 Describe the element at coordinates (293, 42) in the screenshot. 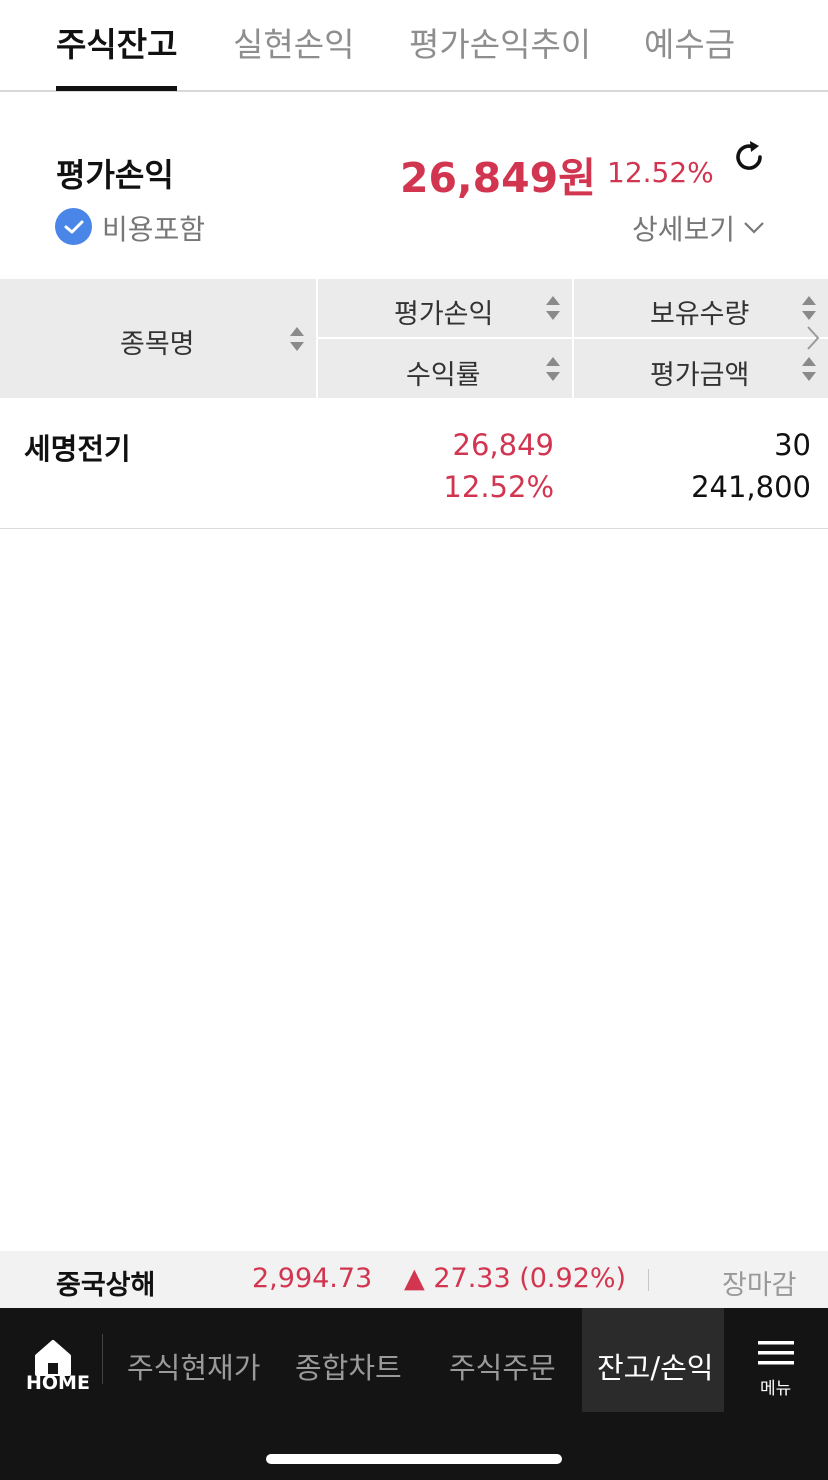

I see `tab-realized-pl: 실현손익` at that location.